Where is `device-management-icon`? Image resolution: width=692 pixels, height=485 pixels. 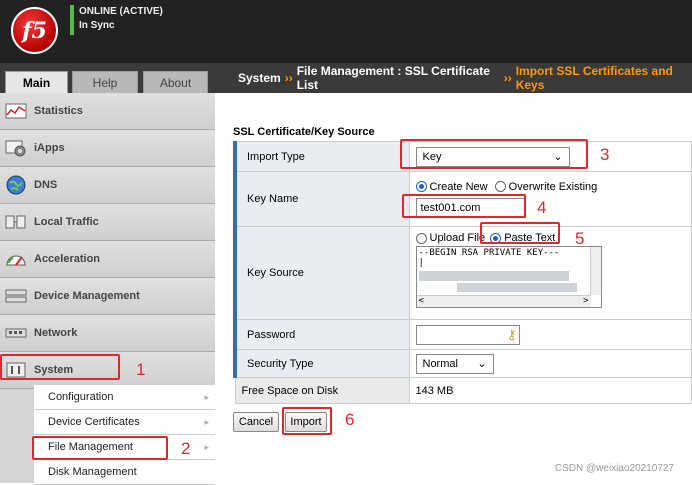
device-management-icon is located at coordinates (16, 296).